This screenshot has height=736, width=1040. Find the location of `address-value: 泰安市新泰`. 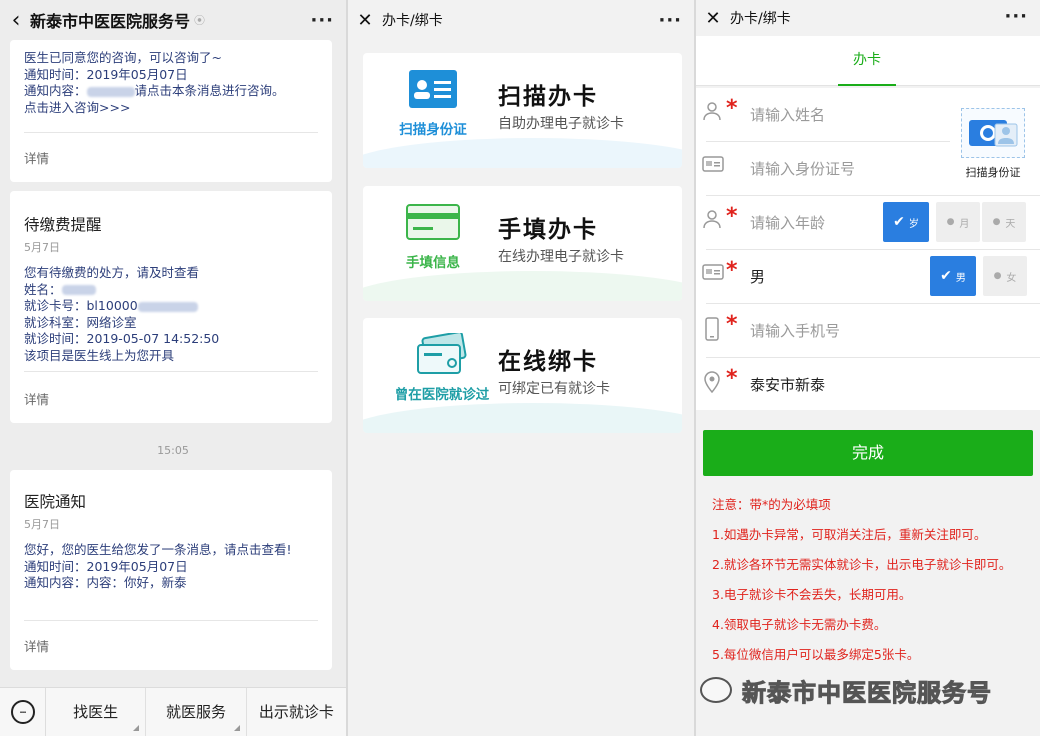

address-value: 泰安市新泰 is located at coordinates (787, 384).